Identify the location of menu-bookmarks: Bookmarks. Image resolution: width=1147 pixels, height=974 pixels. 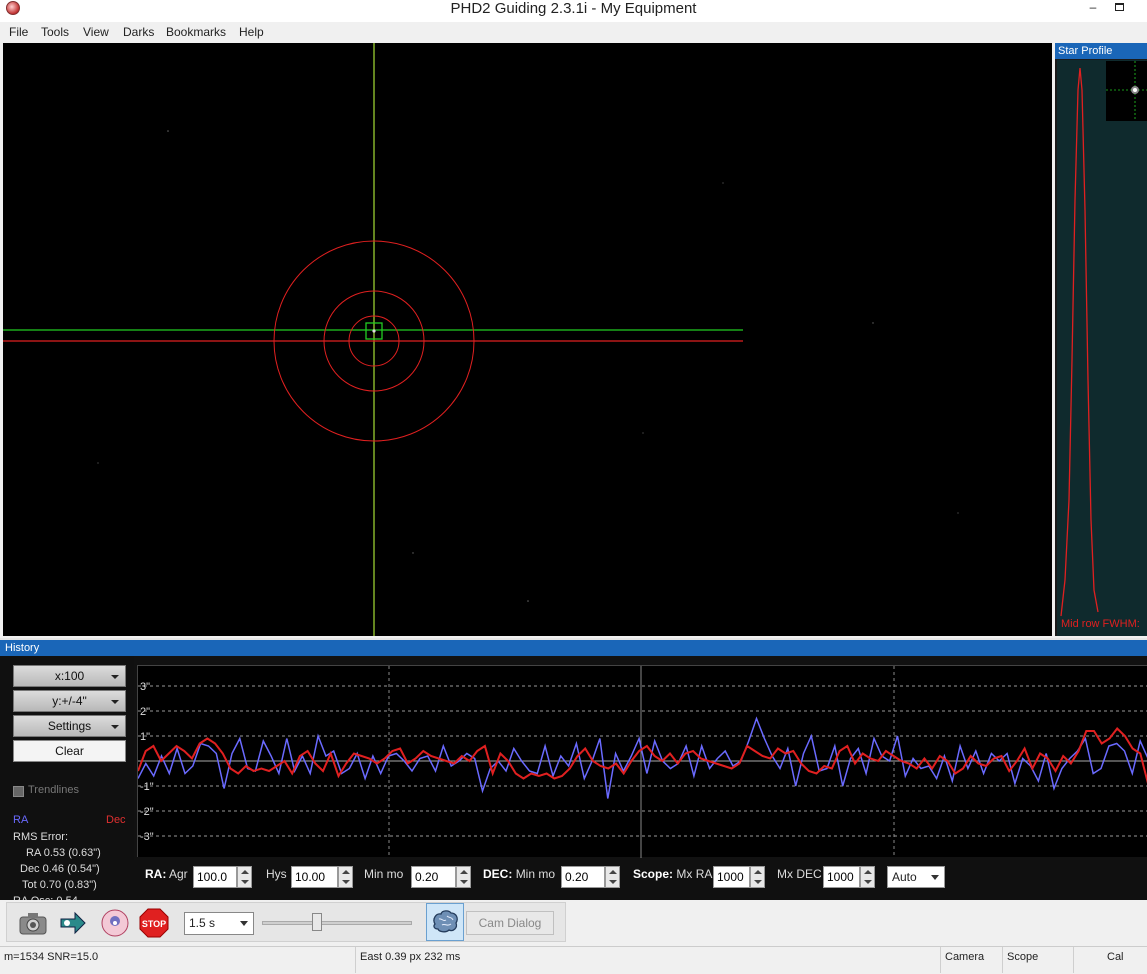
(196, 32).